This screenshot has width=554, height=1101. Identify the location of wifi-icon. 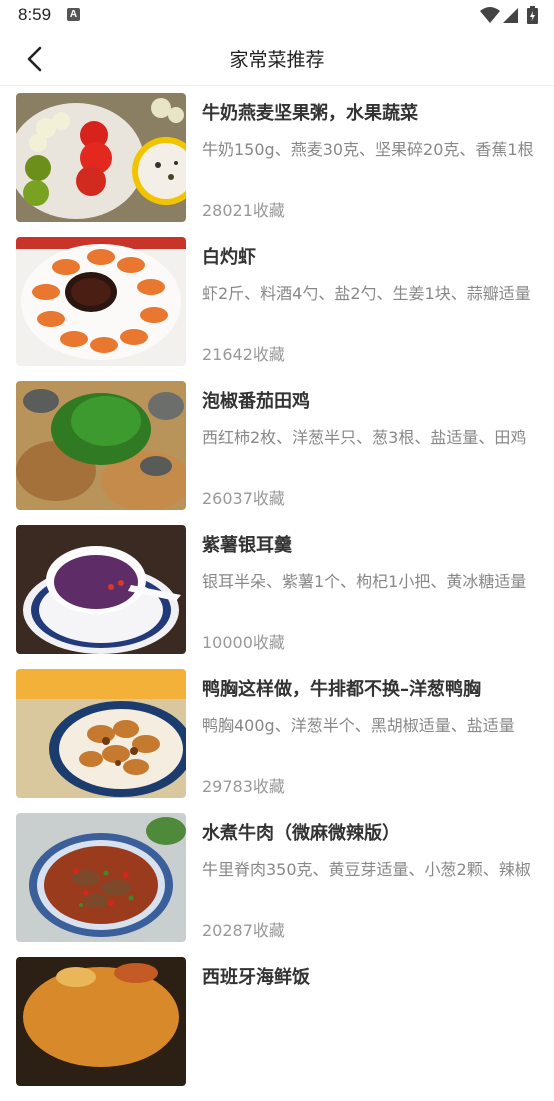
(490, 15).